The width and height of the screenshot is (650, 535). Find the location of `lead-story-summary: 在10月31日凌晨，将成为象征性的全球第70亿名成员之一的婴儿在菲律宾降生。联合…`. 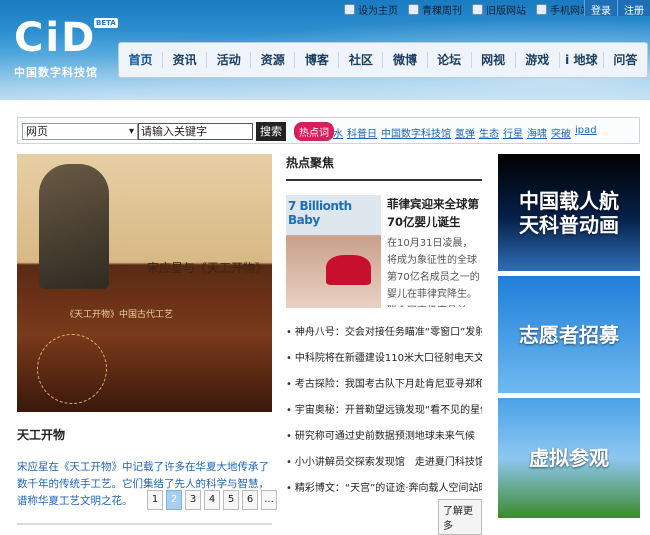

lead-story-summary: 在10月31日凌晨，将成为象征性的全球第70亿名成员之一的婴儿在菲律宾降生。联合… is located at coordinates (433, 272).